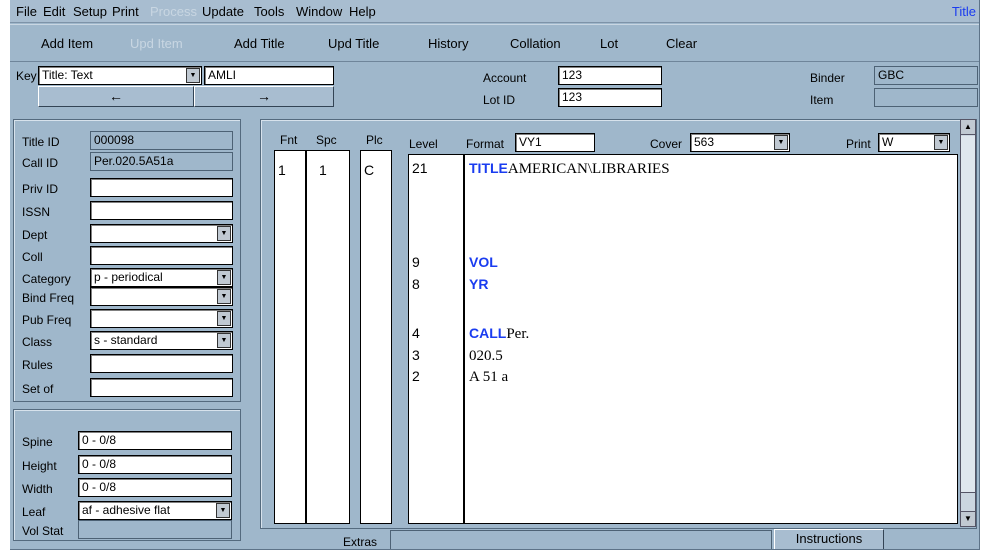 The image size is (988, 557). What do you see at coordinates (223, 11) in the screenshot?
I see `menu-update: Update` at bounding box center [223, 11].